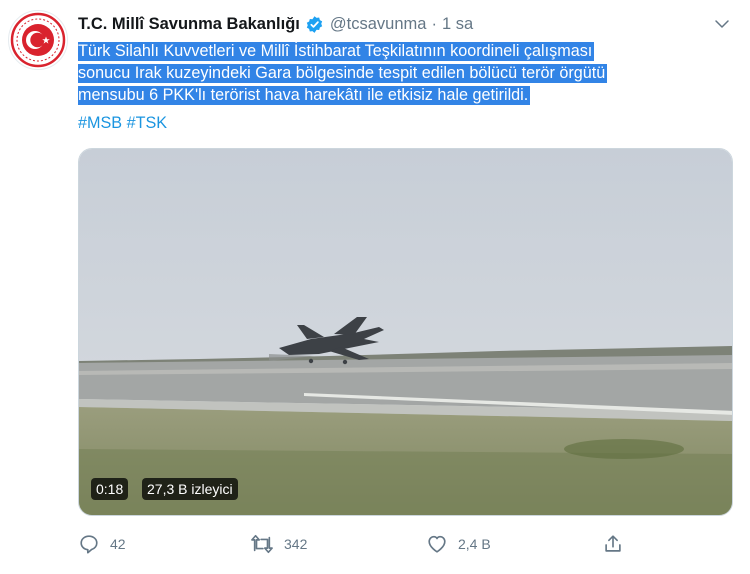  What do you see at coordinates (110, 489) in the screenshot?
I see `video-duration-badge: 0:18` at bounding box center [110, 489].